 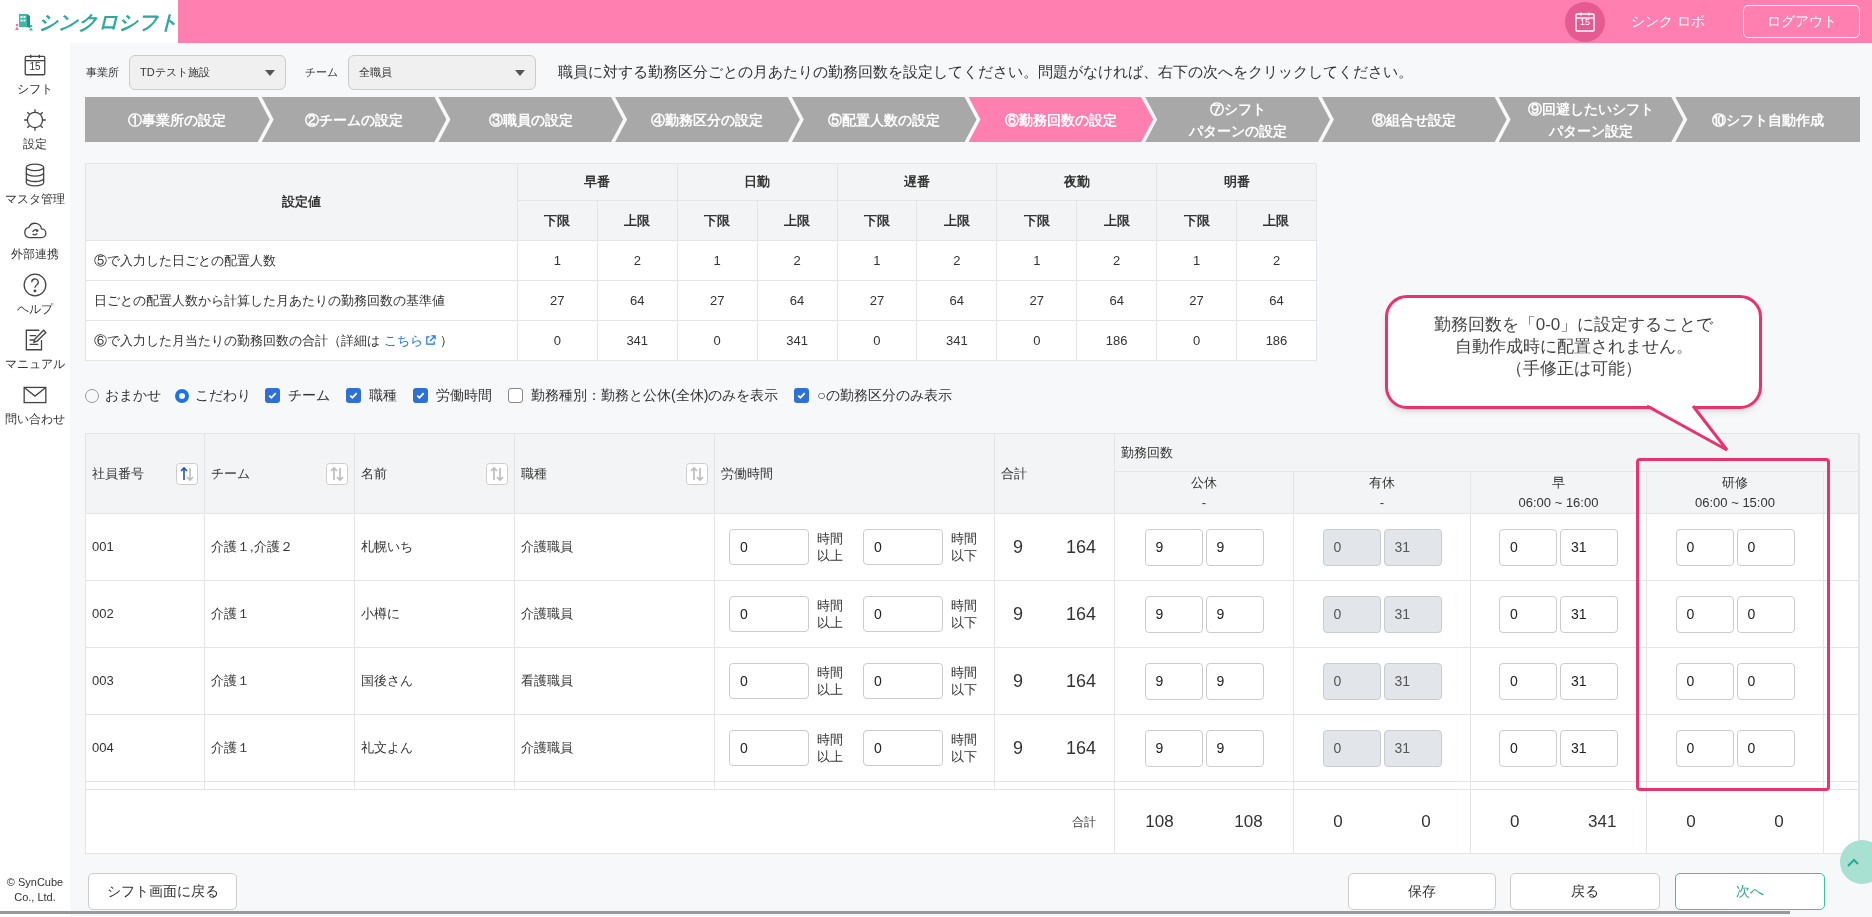 What do you see at coordinates (387, 748) in the screenshot?
I see `table-cell-text: 礼文よん` at bounding box center [387, 748].